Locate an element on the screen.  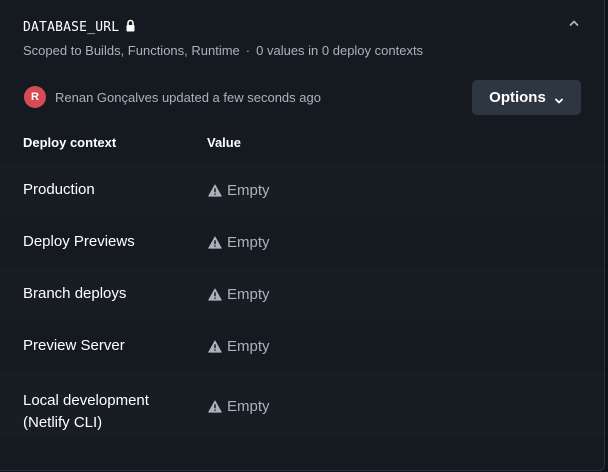
variable-title: DATABASE_URL is located at coordinates (79, 27).